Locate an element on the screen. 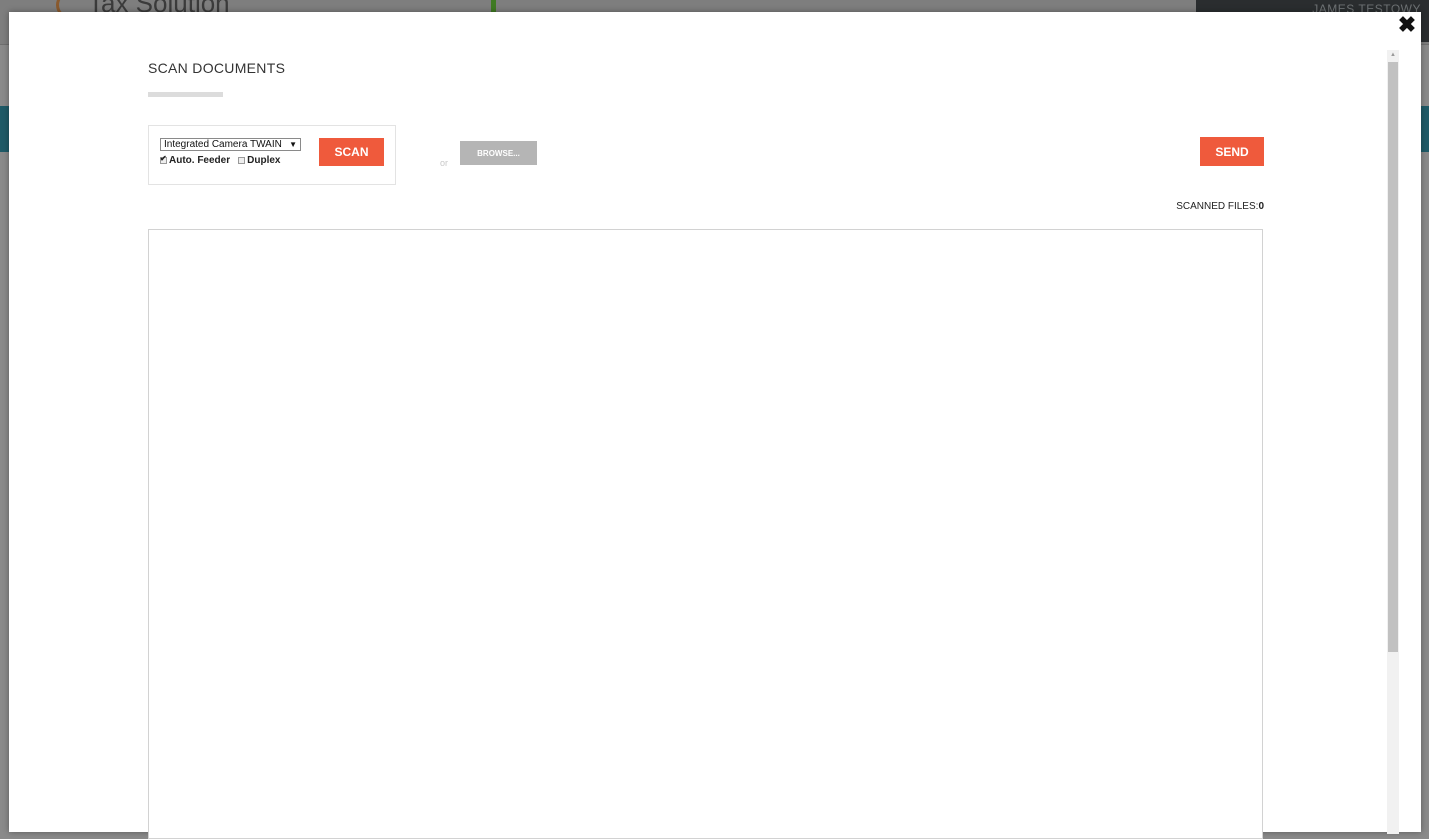 The width and height of the screenshot is (1429, 839). scanner-source-select: Integrated Camera TWAIN ▼ is located at coordinates (230, 144).